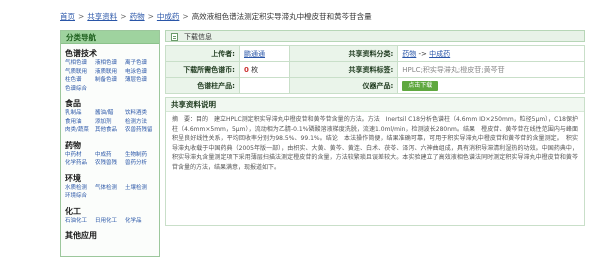 The height and width of the screenshot is (257, 600). What do you see at coordinates (110, 53) in the screenshot?
I see `sidebar-category-title: 色谱技术` at bounding box center [110, 53].